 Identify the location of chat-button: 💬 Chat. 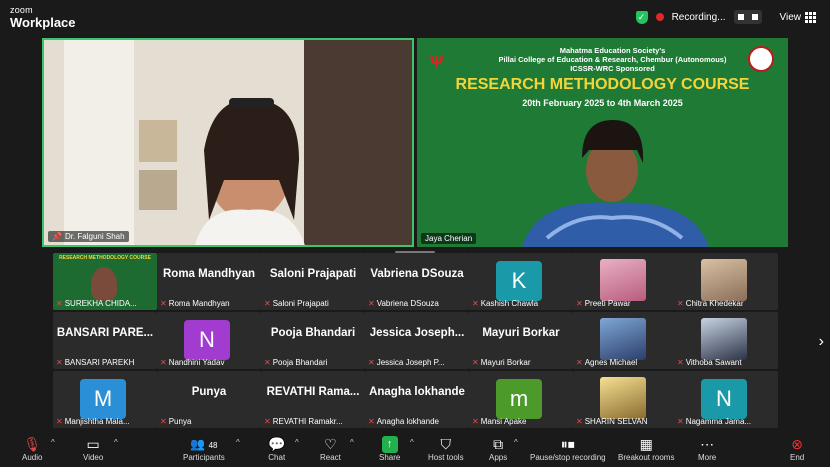
(276, 448).